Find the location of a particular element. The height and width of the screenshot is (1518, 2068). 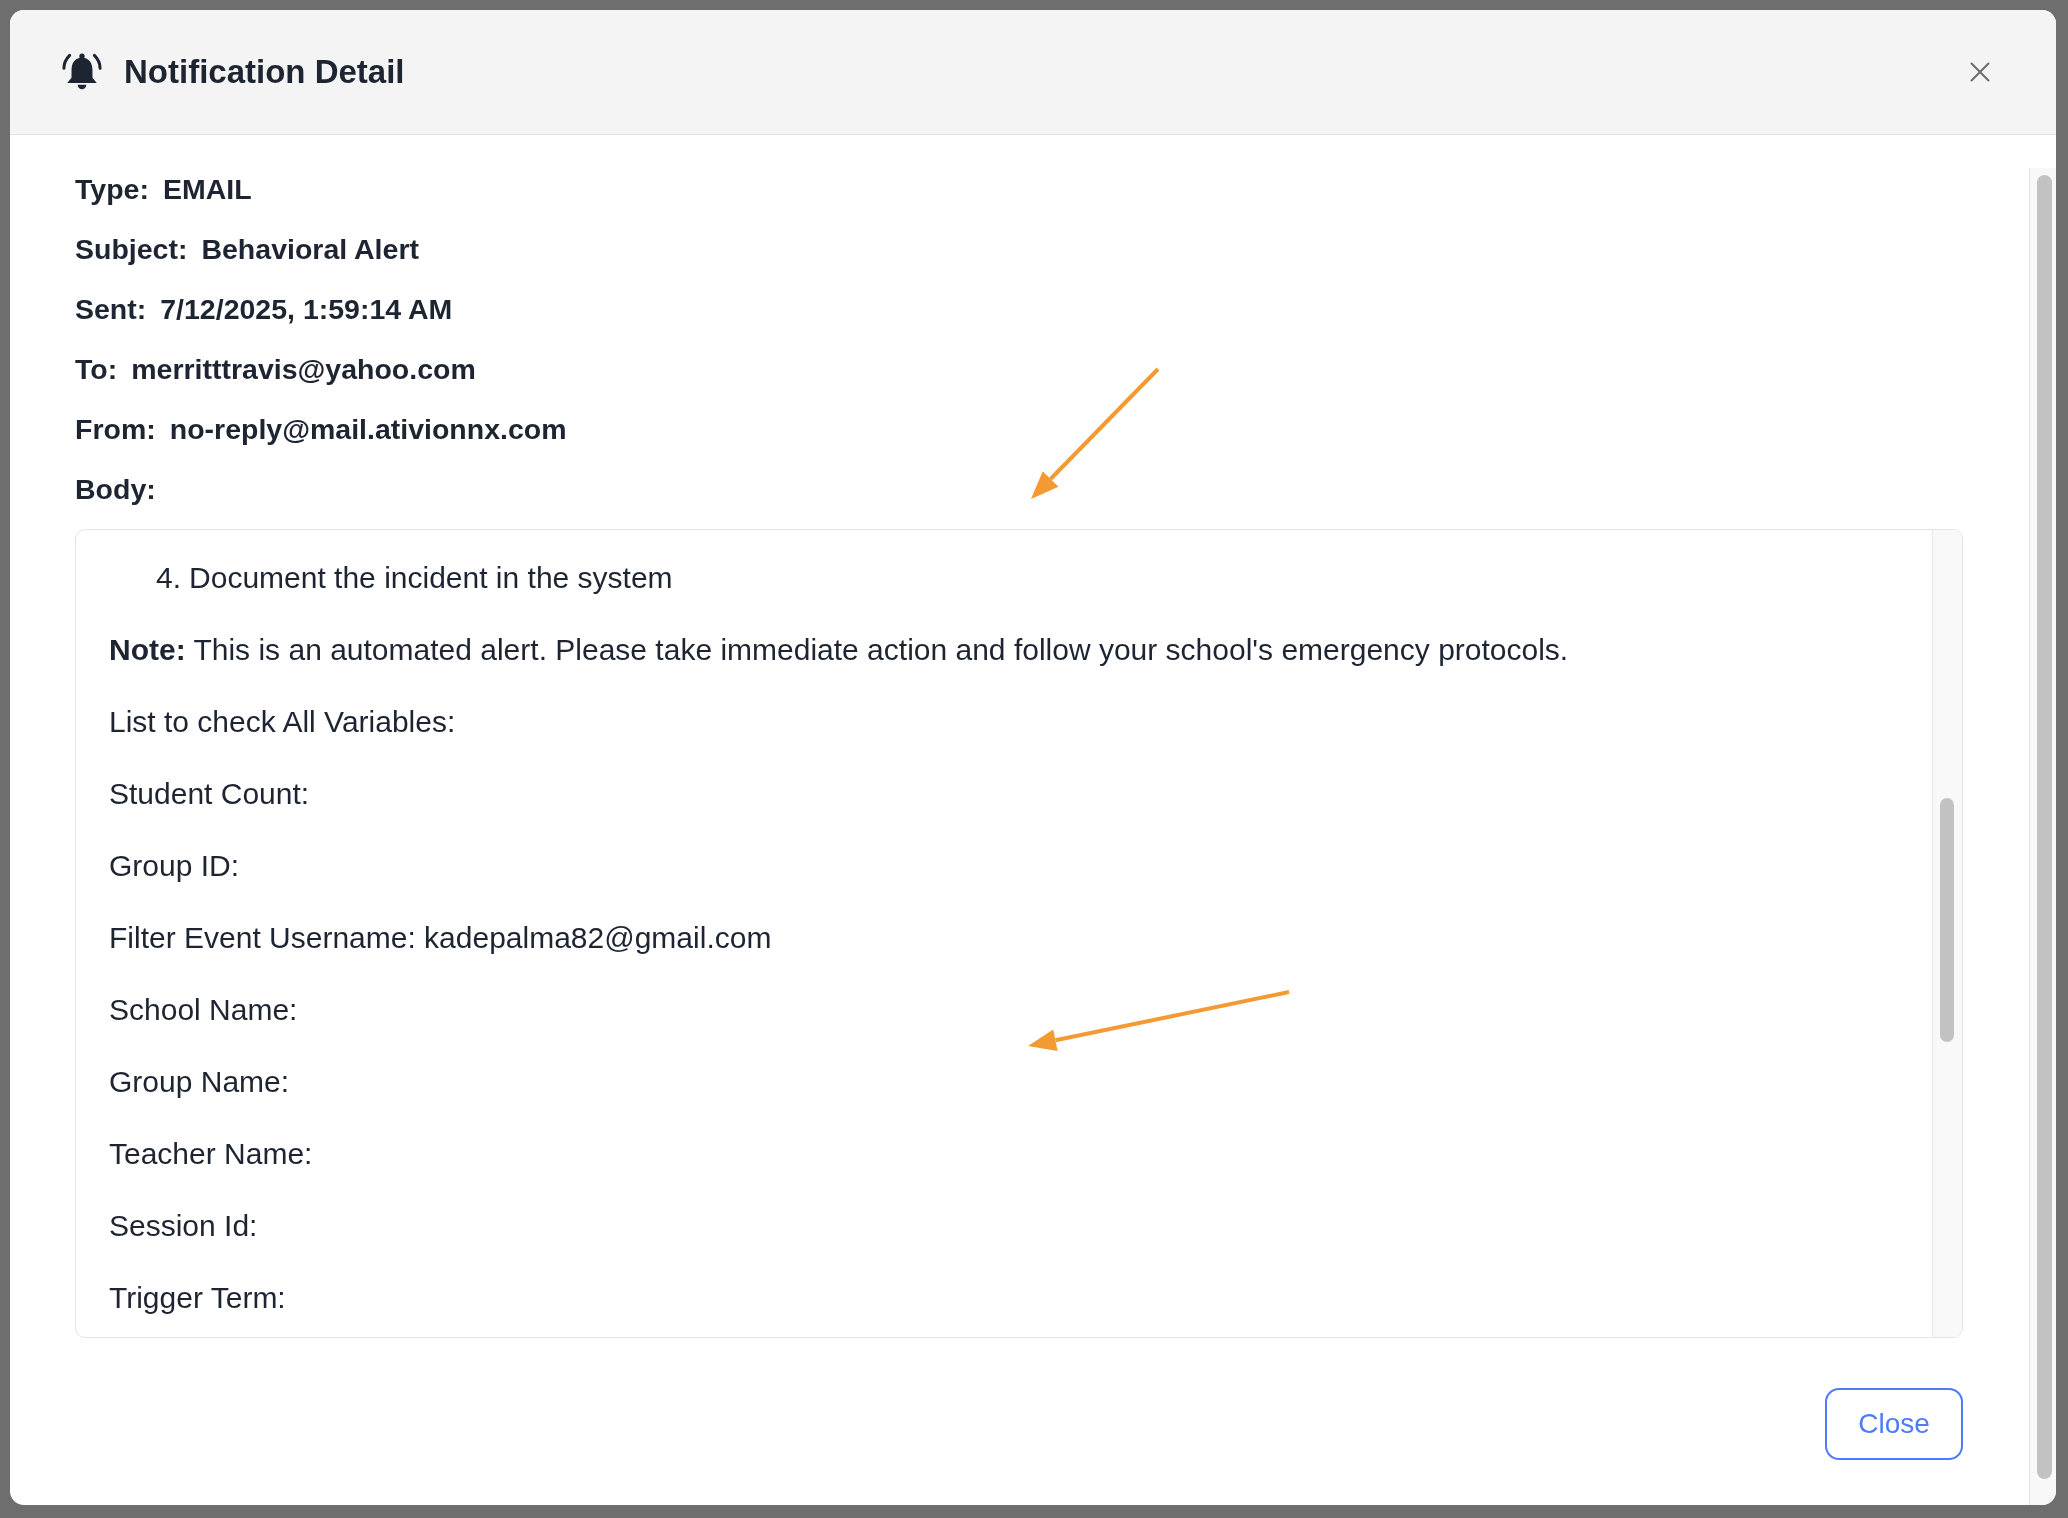

detail-value: no-reply@mail.ativionnx.com is located at coordinates (368, 429).